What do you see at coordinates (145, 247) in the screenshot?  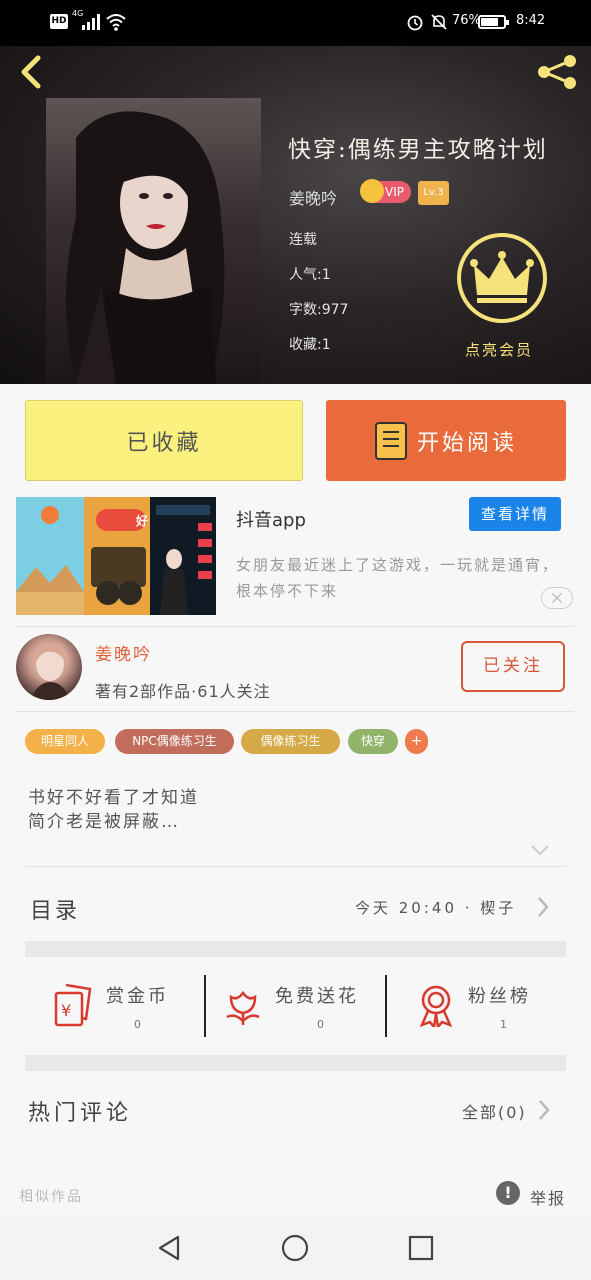 I see `cover-portrait` at bounding box center [145, 247].